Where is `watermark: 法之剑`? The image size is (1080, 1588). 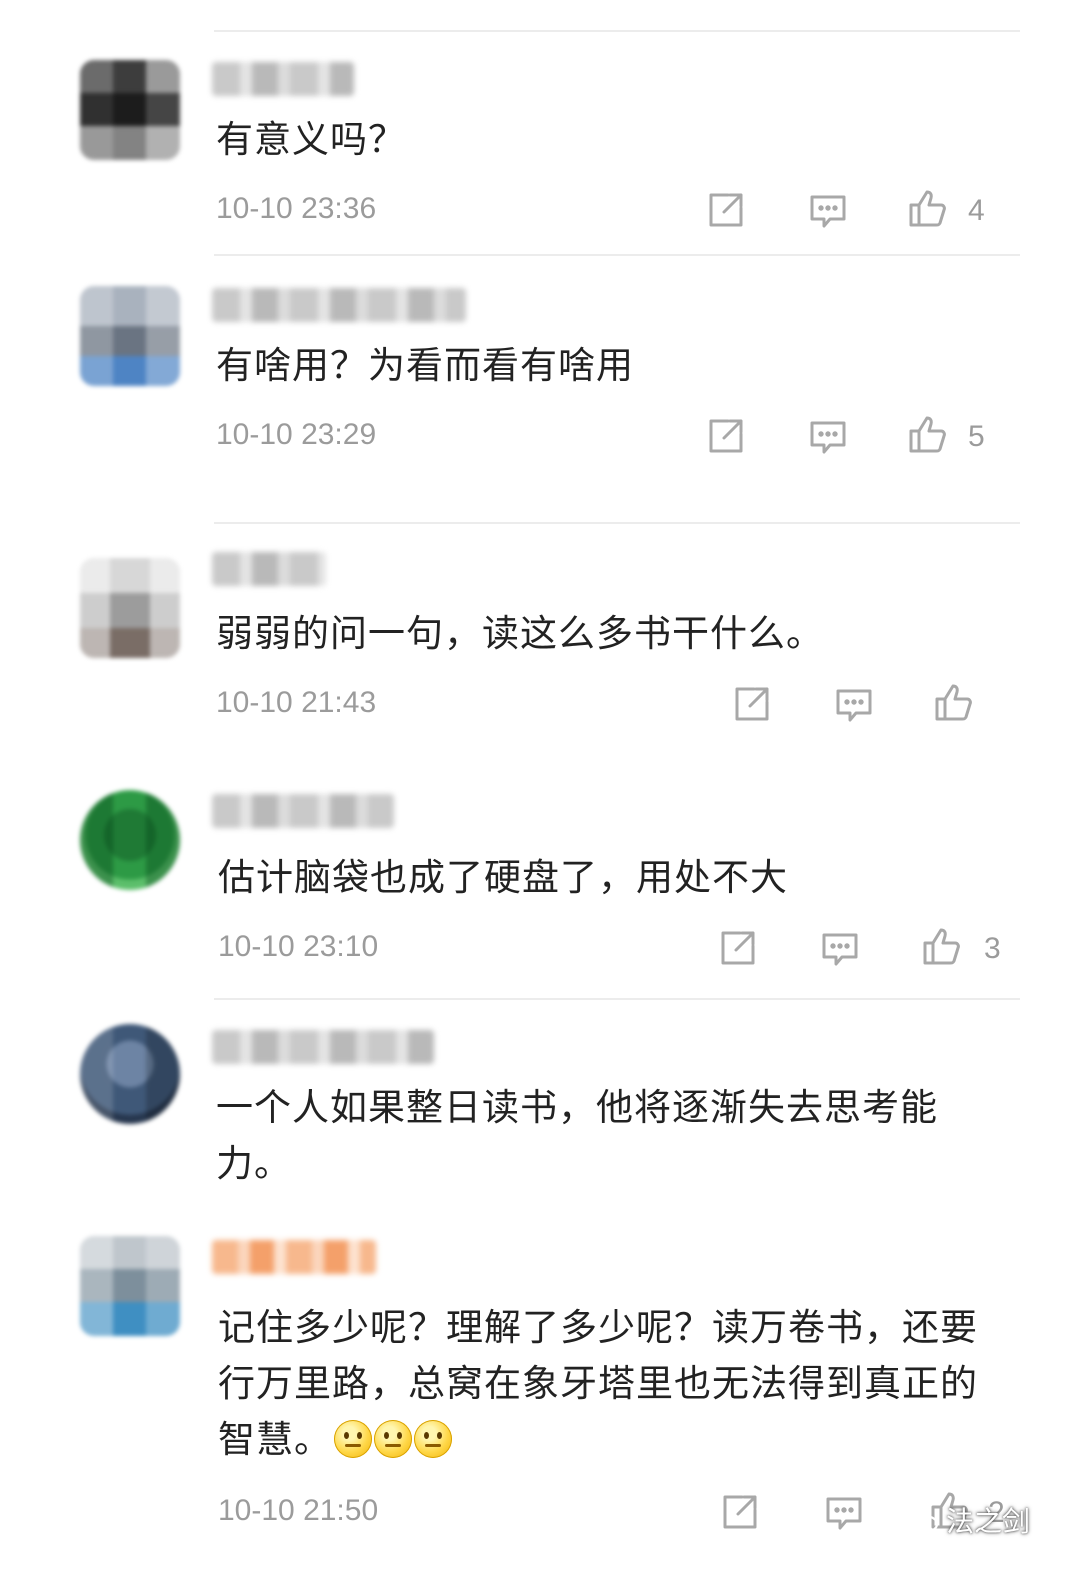 watermark: 法之剑 is located at coordinates (965, 1520).